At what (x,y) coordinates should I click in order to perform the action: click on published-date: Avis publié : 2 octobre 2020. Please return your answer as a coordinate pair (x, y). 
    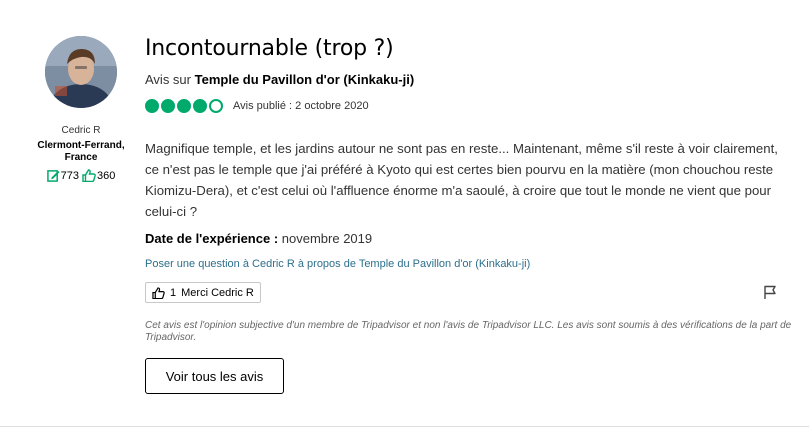
    Looking at the image, I should click on (301, 106).